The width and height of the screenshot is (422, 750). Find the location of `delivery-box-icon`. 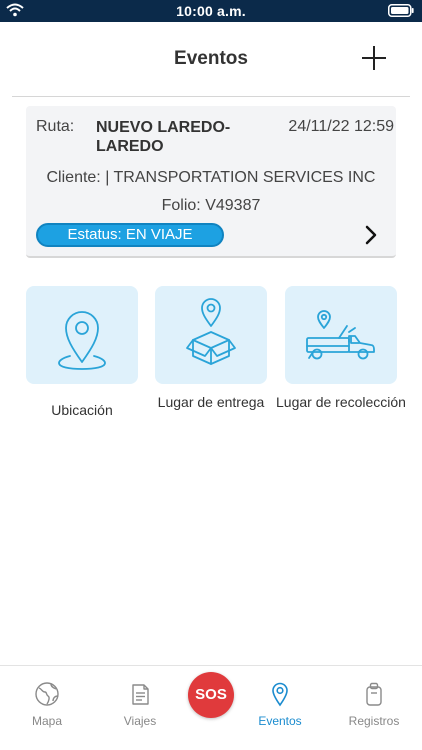

delivery-box-icon is located at coordinates (211, 331).